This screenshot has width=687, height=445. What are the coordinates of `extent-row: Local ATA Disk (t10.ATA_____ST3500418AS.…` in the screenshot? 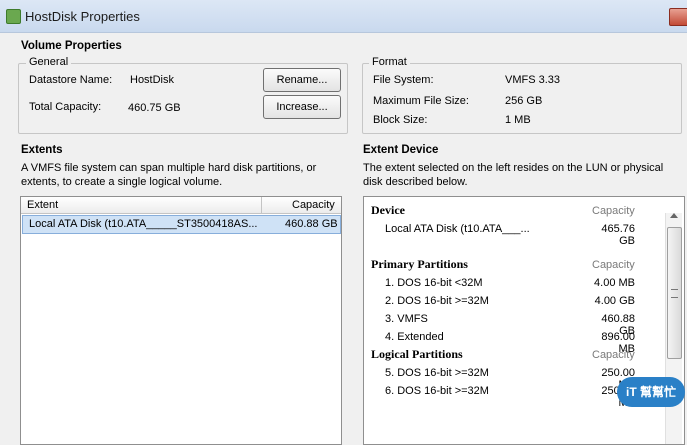 It's located at (181, 224).